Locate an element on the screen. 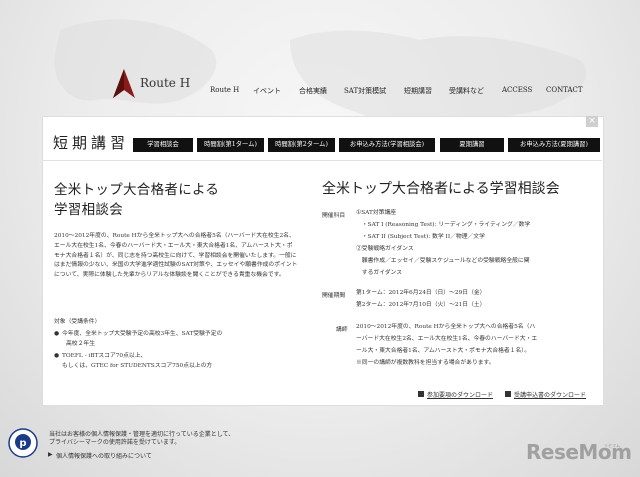  content-line-4: ②受験戦略ガイダンス is located at coordinates (385, 249).